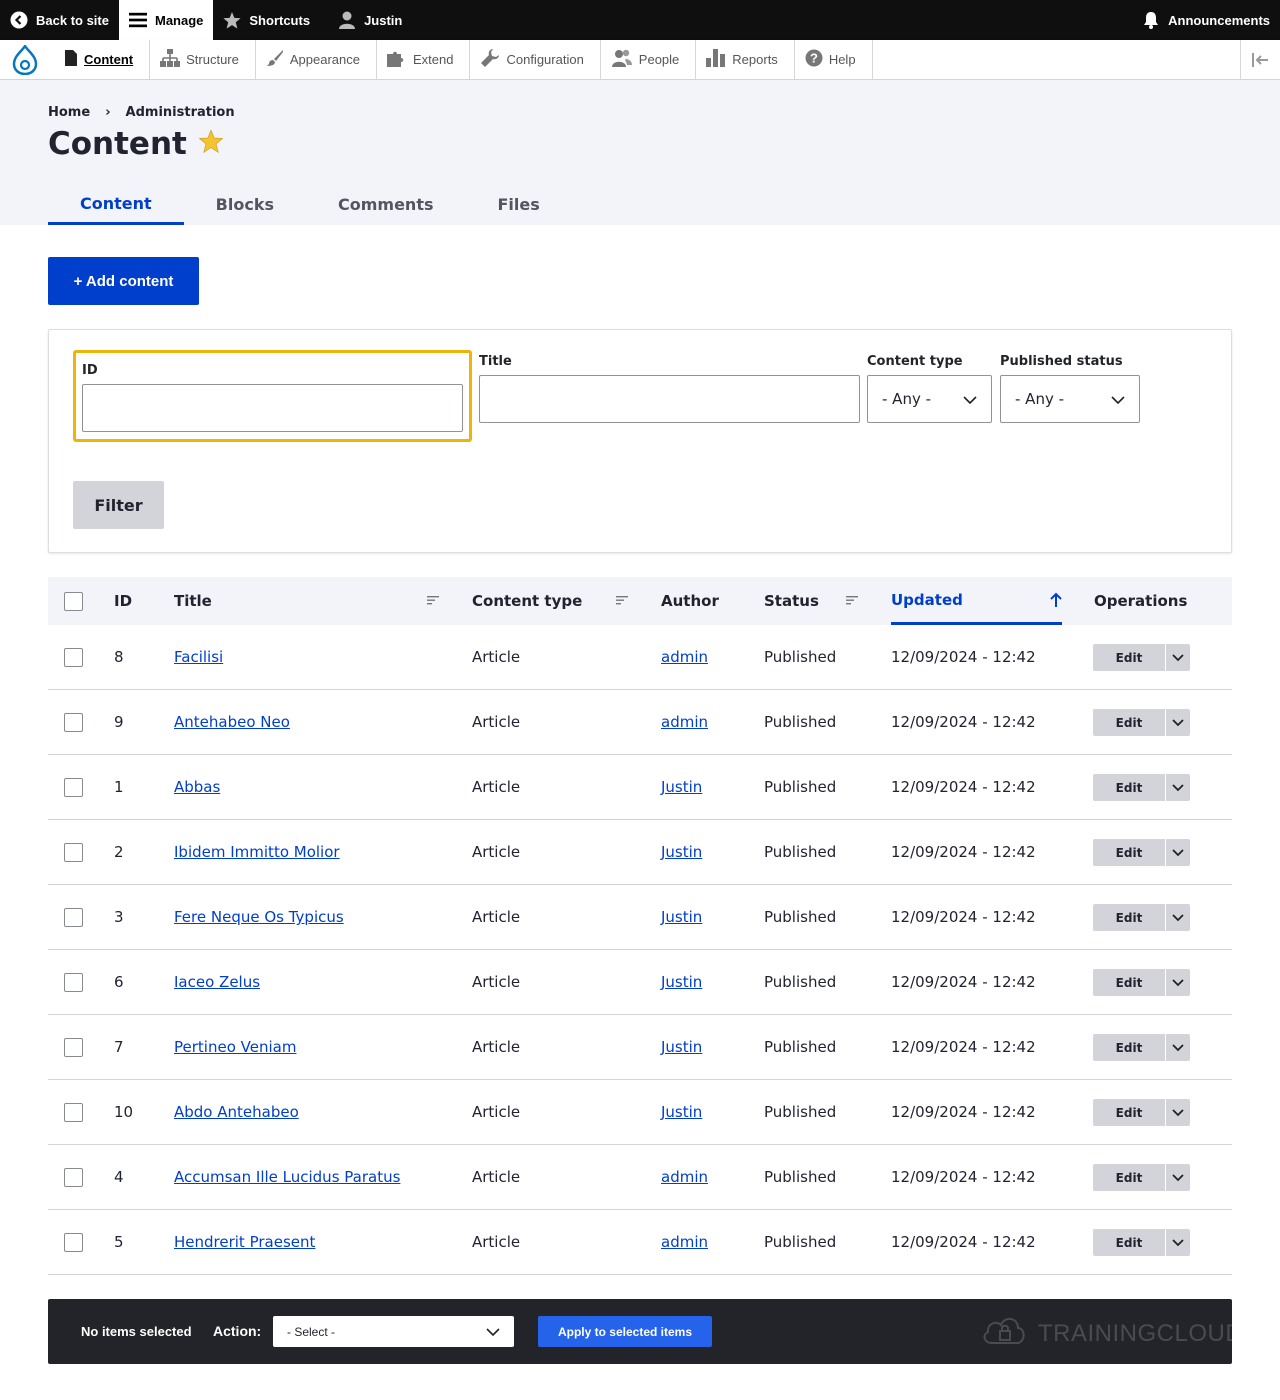 The width and height of the screenshot is (1280, 1400). I want to click on row-title-link: Abbas, so click(197, 787).